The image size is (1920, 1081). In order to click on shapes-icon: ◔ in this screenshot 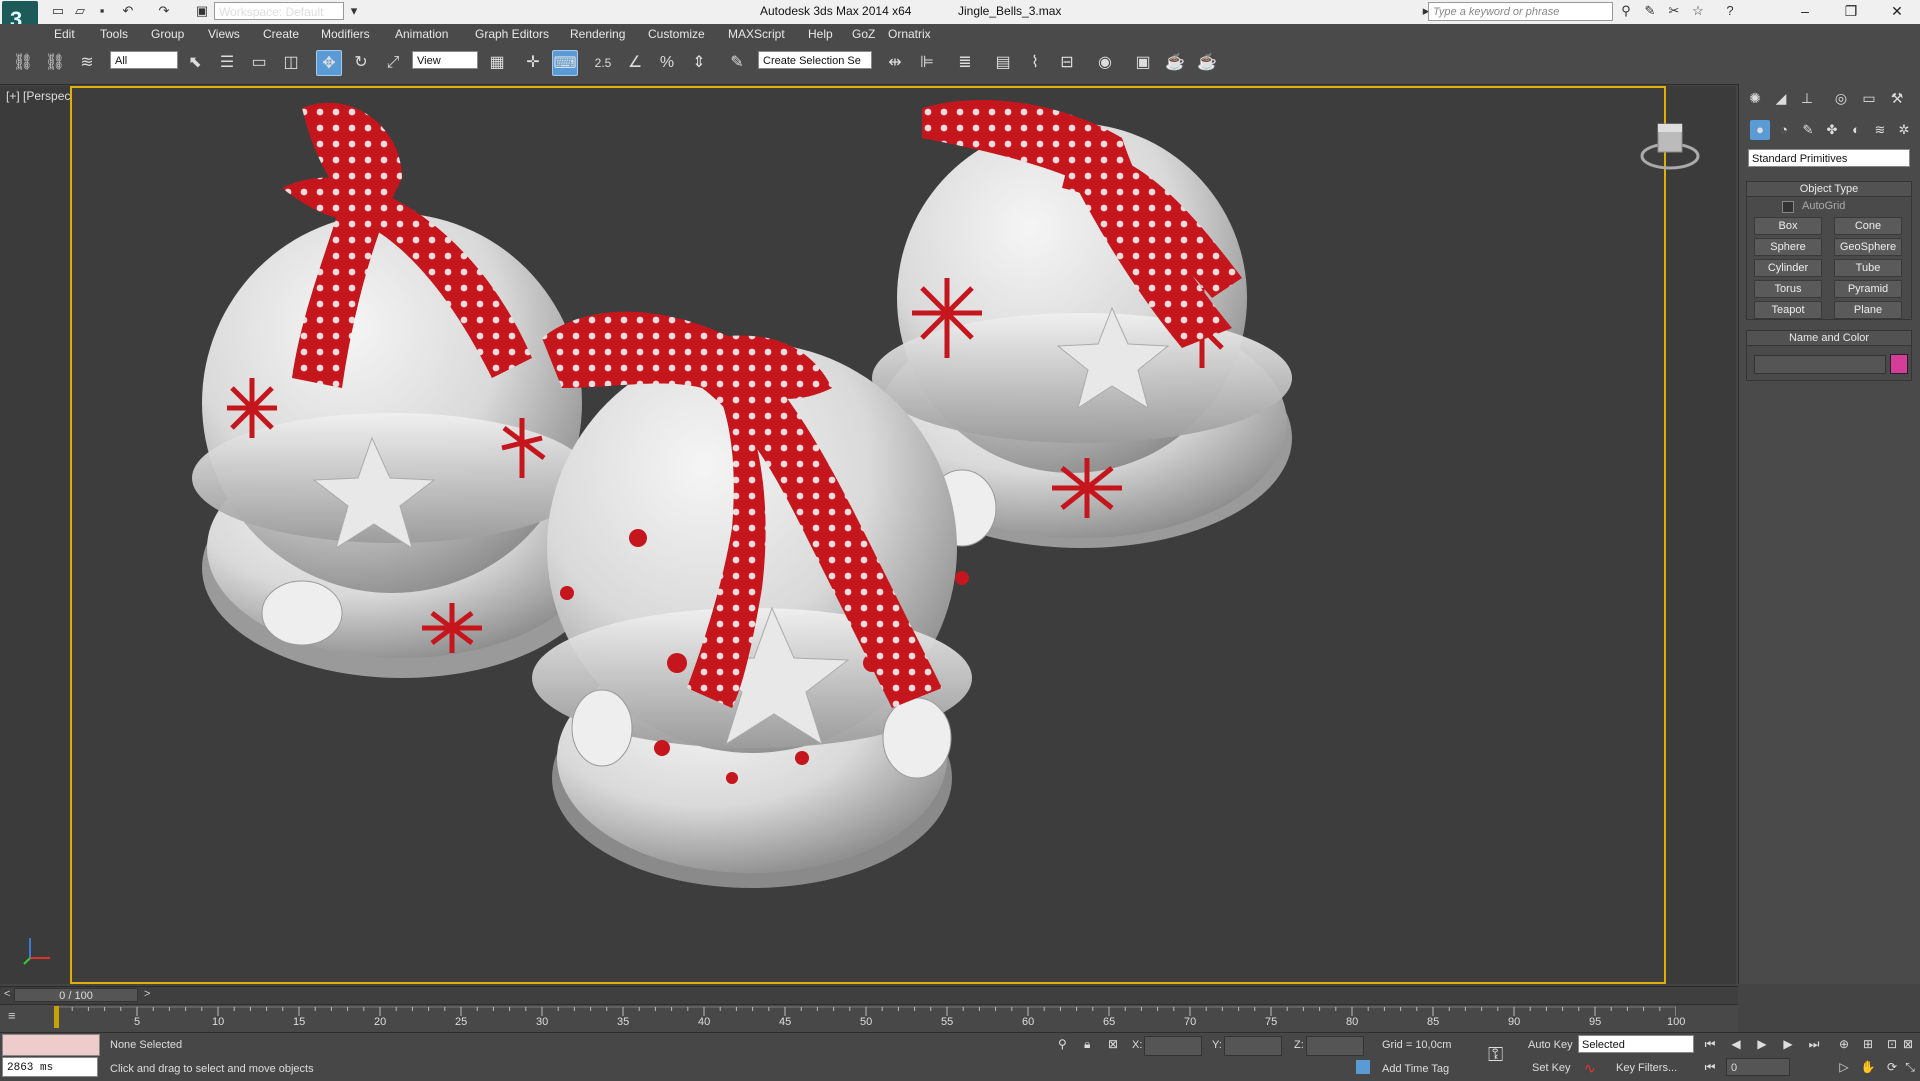, I will do `click(1784, 130)`.